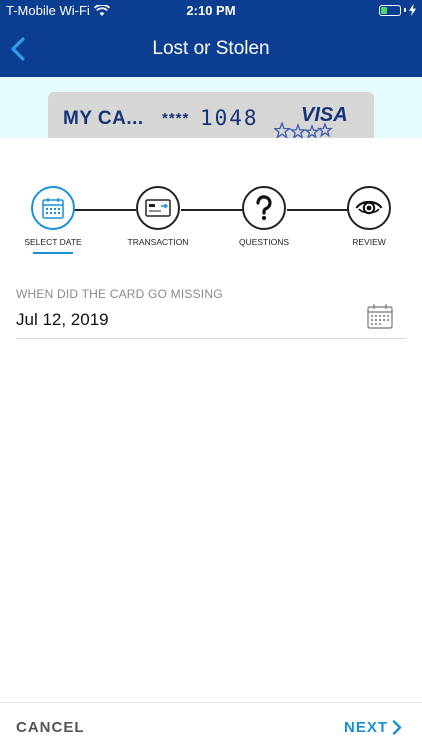 This screenshot has width=422, height=750. I want to click on missing-date-value: Jul 12, 2019, so click(62, 320).